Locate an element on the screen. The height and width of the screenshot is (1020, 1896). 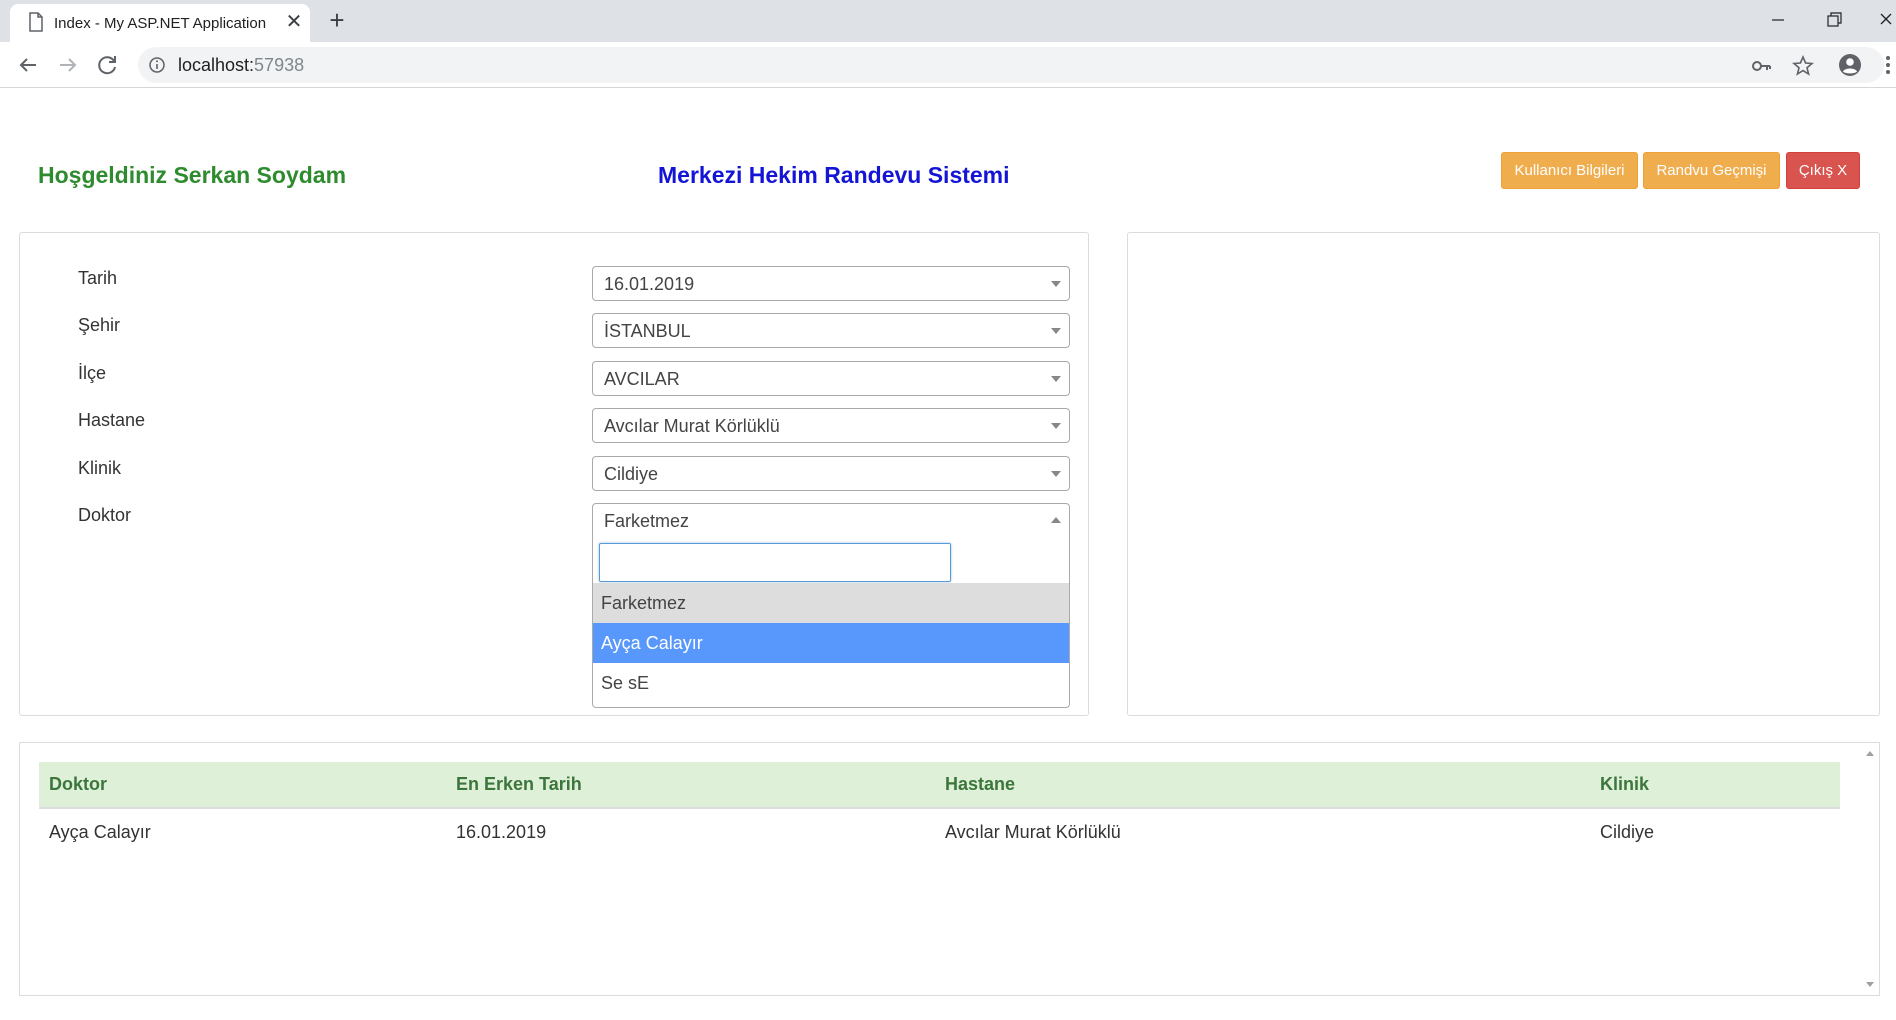
doctor-option: Ayça Calayır is located at coordinates (831, 643).